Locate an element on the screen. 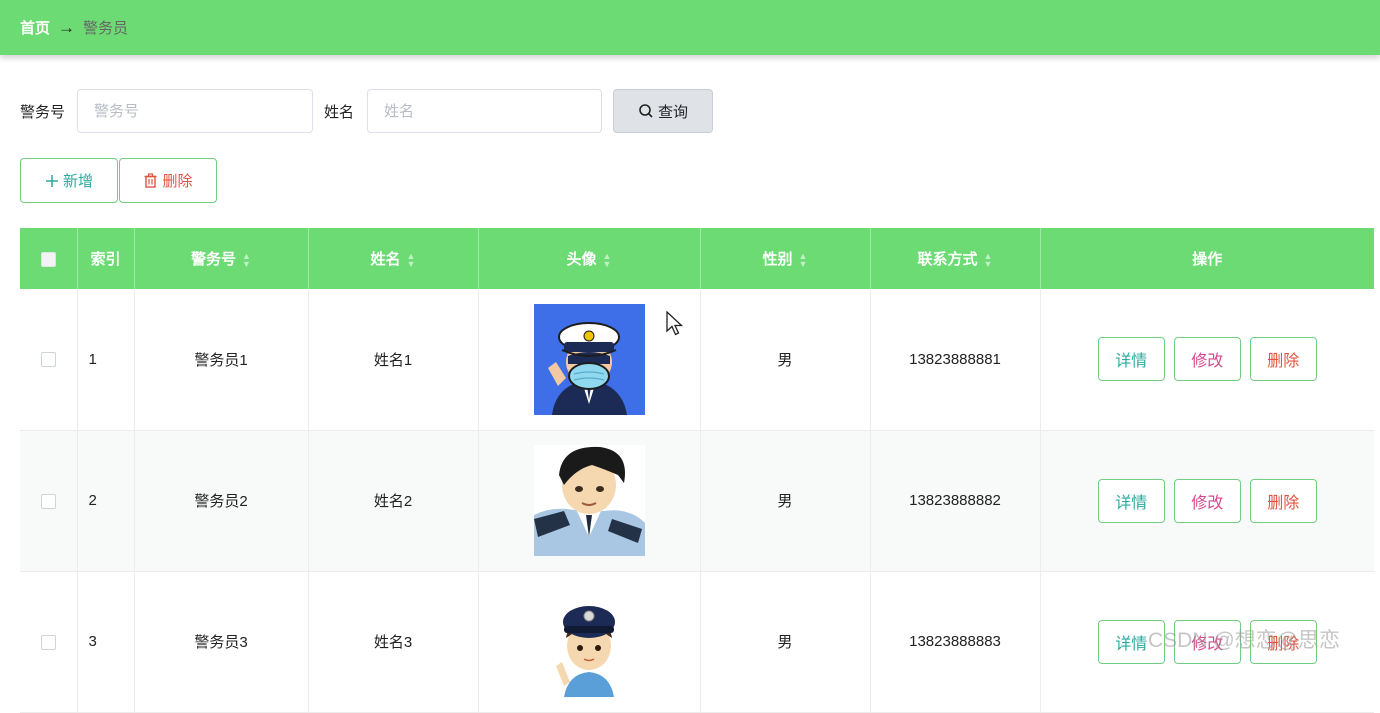 This screenshot has height=713, width=1380. add-button: 新增 is located at coordinates (69, 180).